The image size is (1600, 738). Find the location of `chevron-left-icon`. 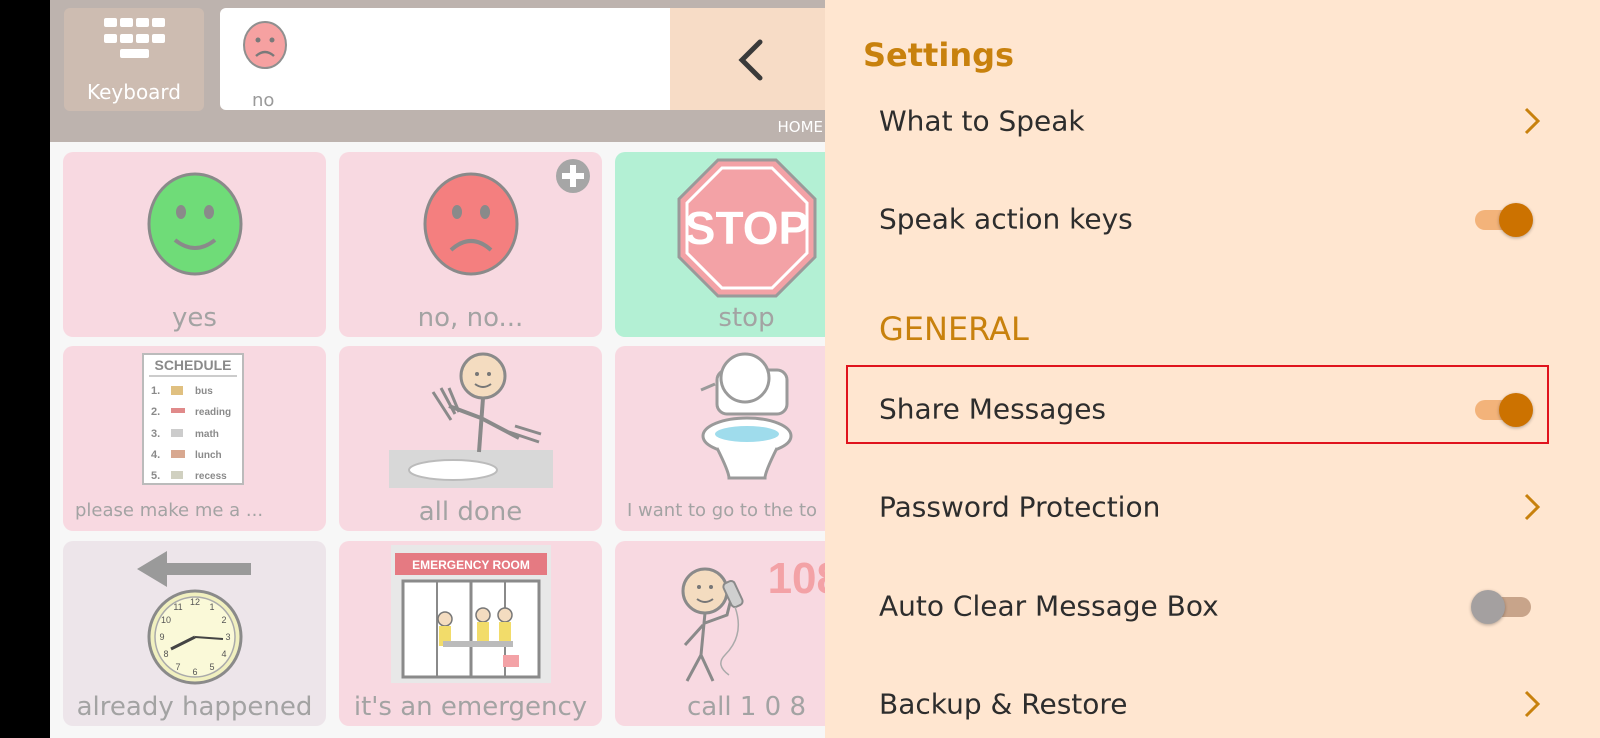

chevron-left-icon is located at coordinates (750, 60).